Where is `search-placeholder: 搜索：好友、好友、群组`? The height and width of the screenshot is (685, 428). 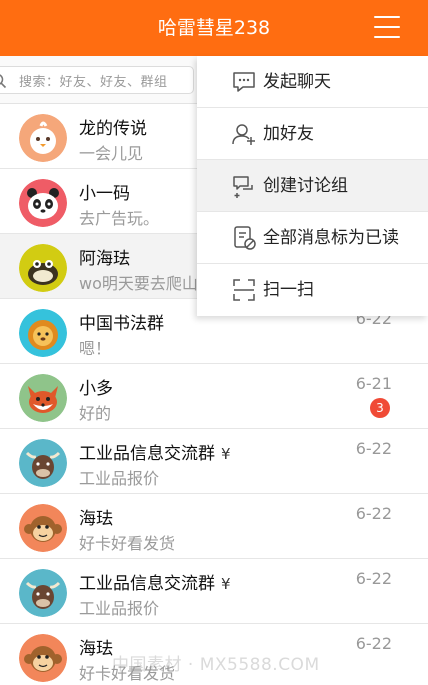
search-placeholder: 搜索：好友、好友、群组 is located at coordinates (93, 82).